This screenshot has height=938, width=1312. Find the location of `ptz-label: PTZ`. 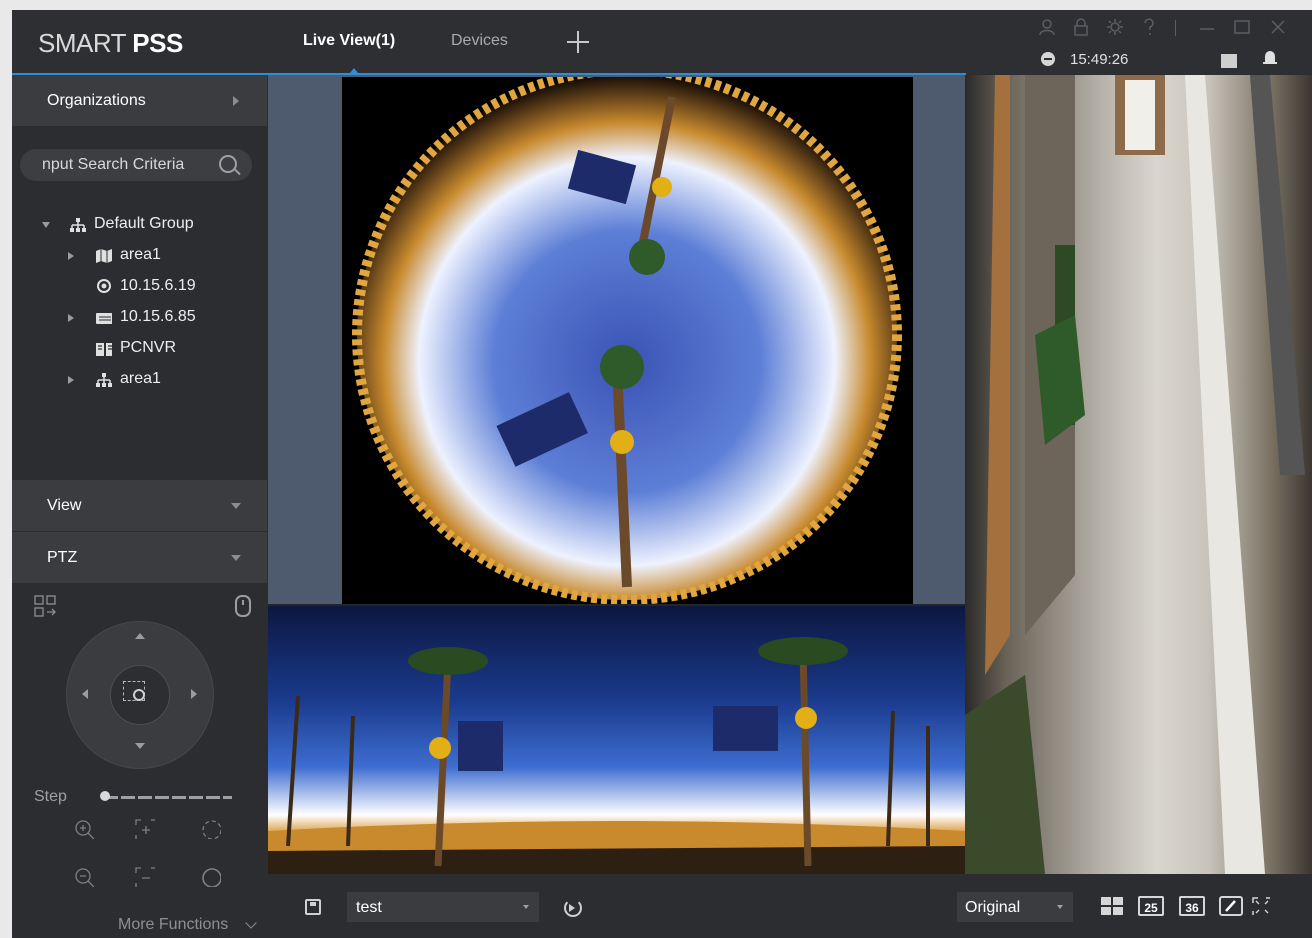

ptz-label: PTZ is located at coordinates (62, 557).